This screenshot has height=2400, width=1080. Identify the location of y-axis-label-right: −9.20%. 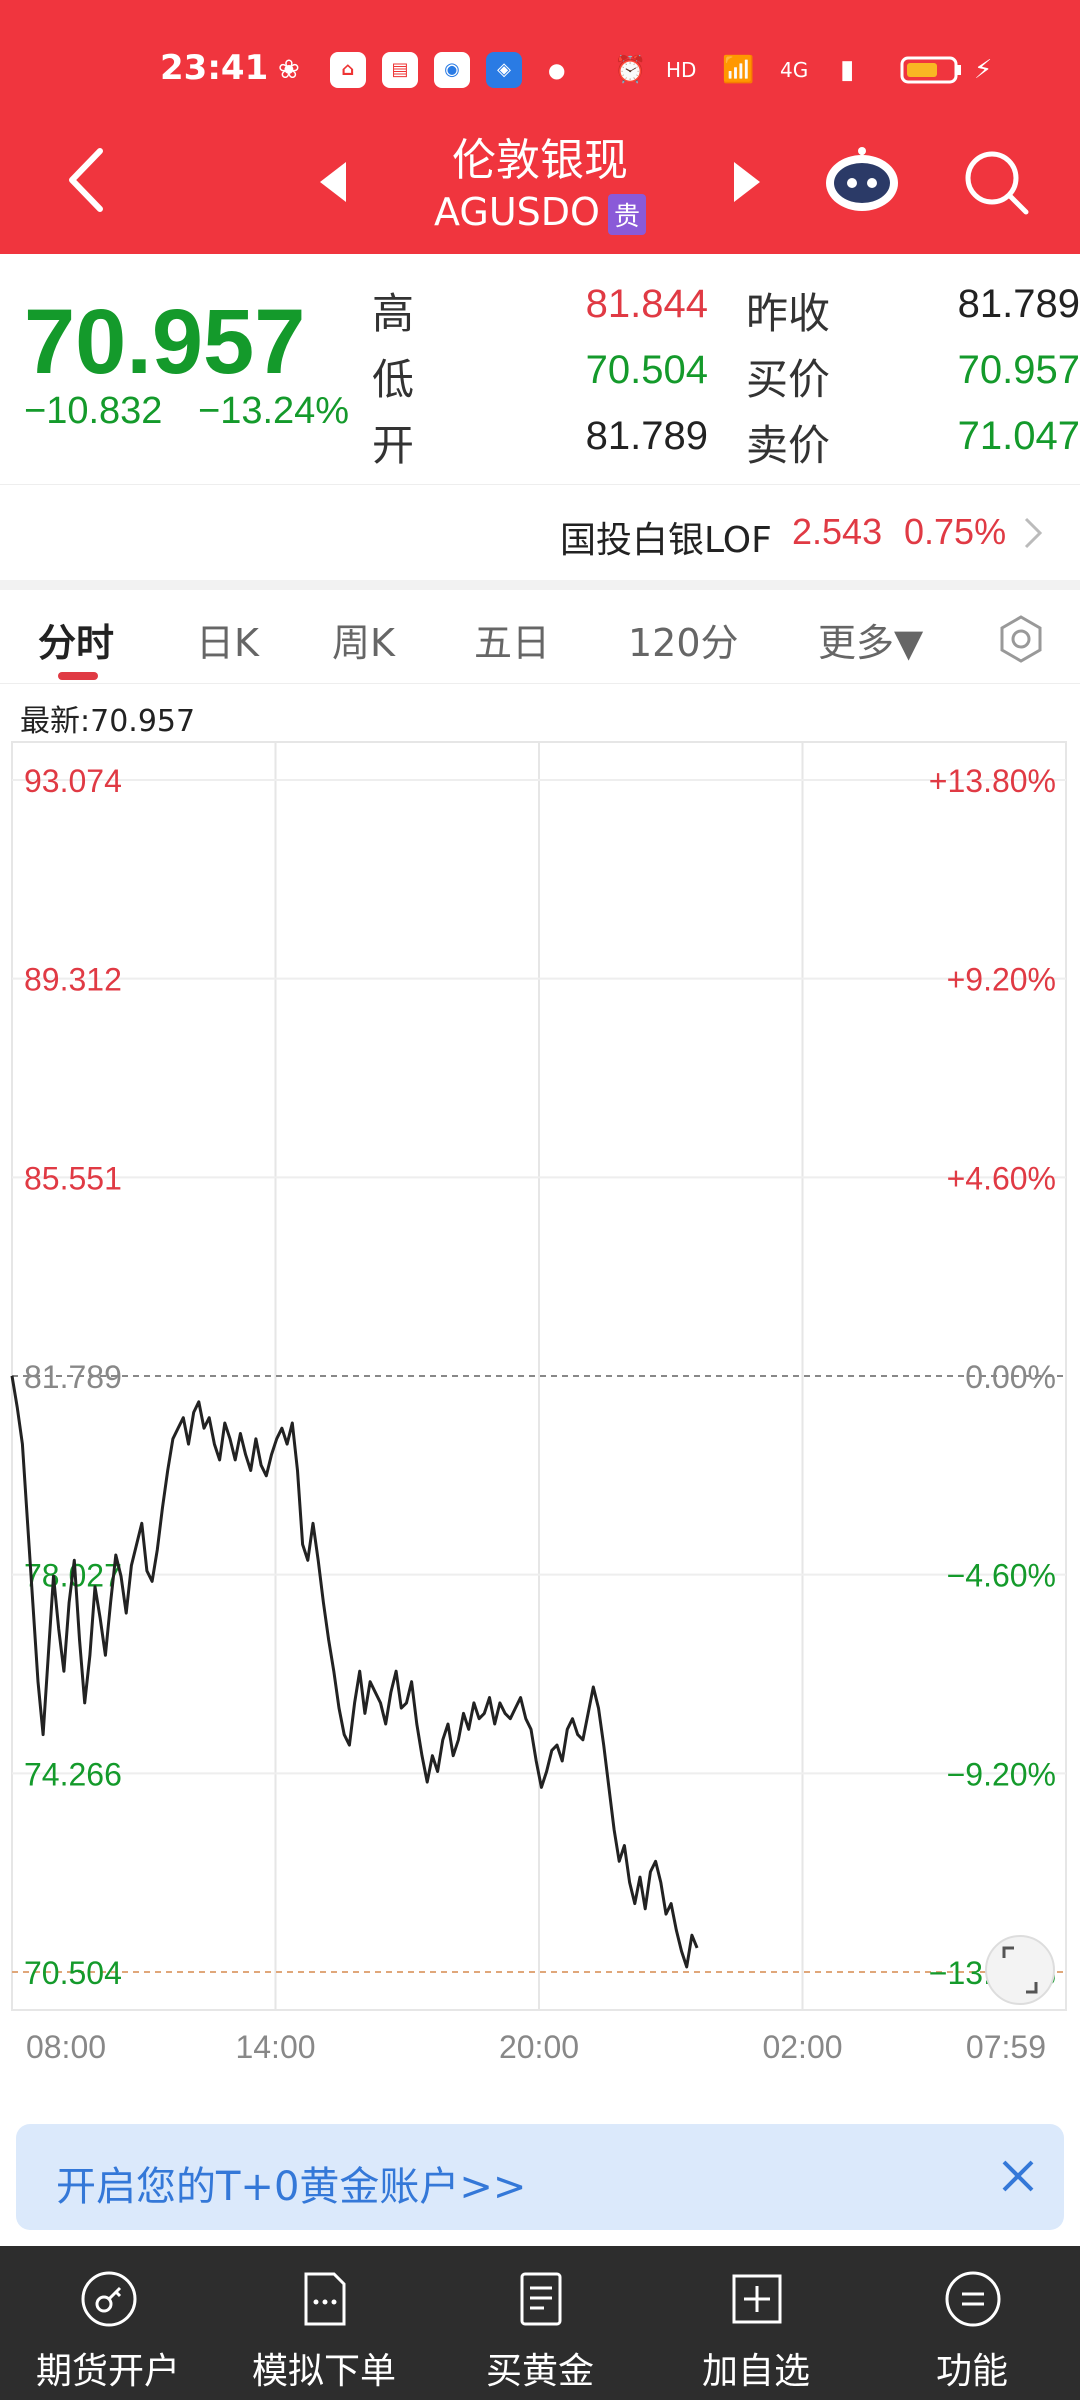
(1001, 1774).